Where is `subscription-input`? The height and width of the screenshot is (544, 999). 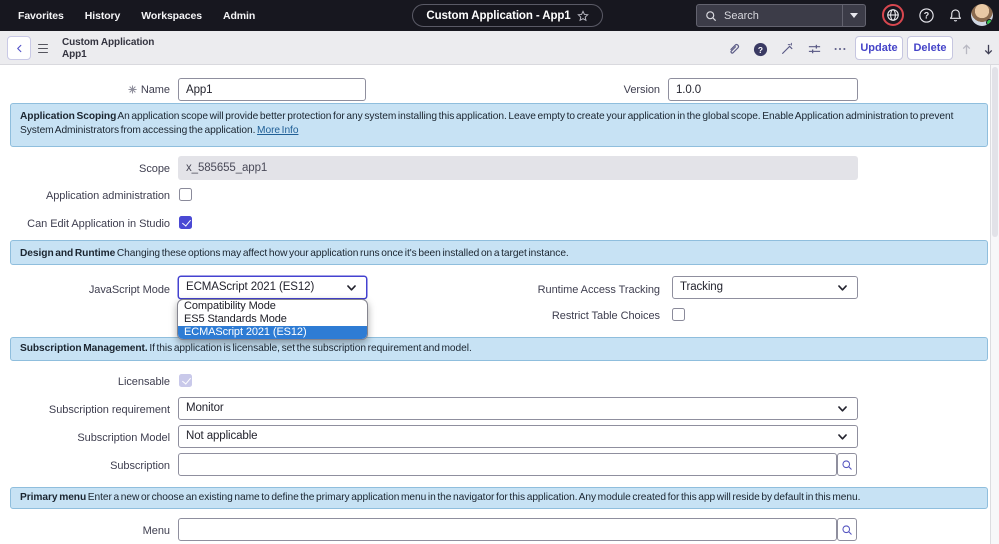
subscription-input is located at coordinates (507, 464).